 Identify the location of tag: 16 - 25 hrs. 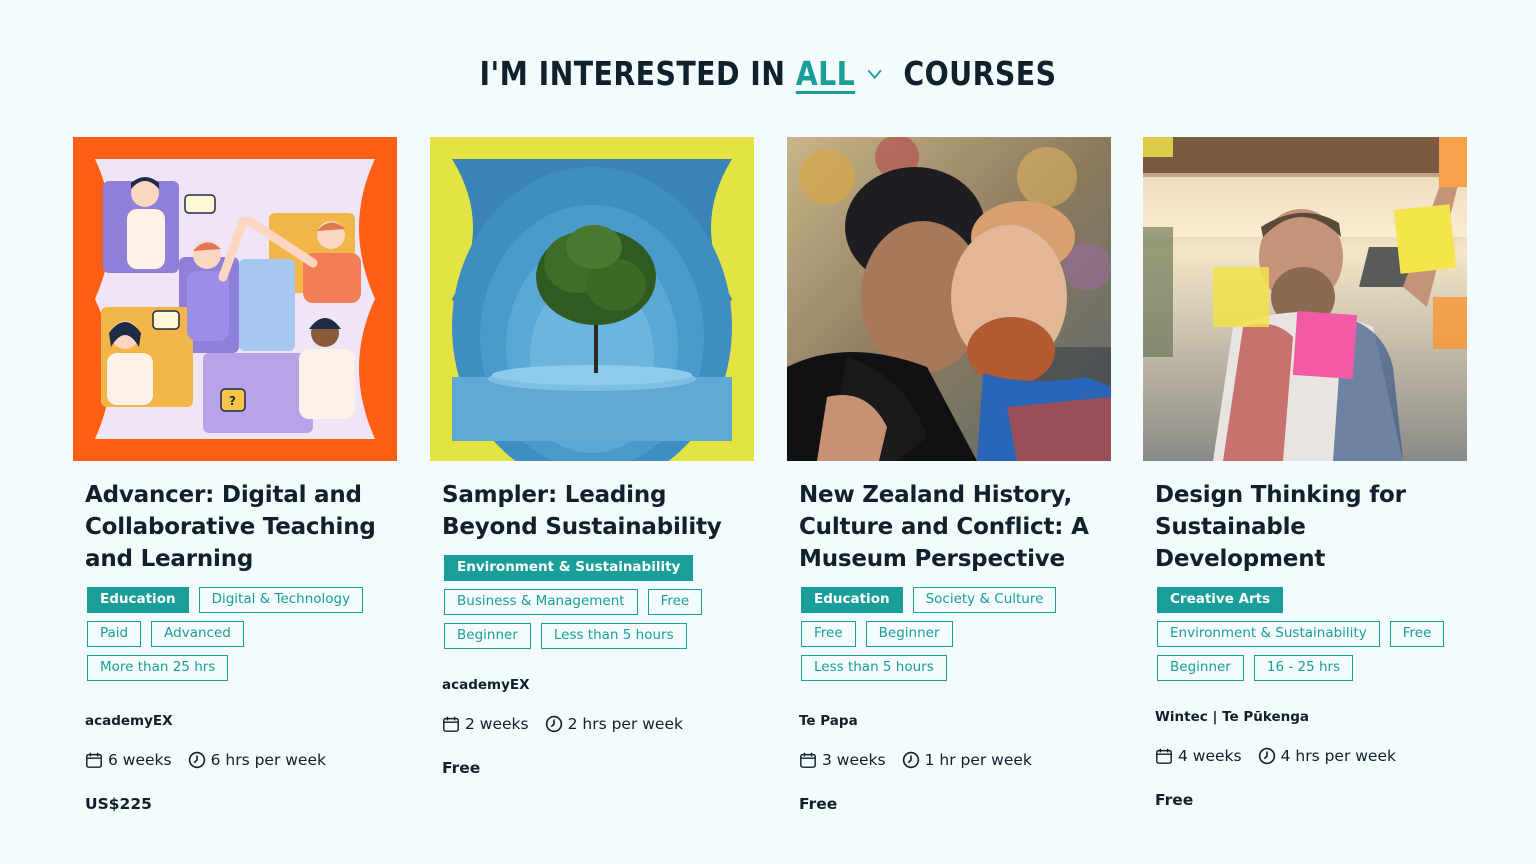
(1303, 668).